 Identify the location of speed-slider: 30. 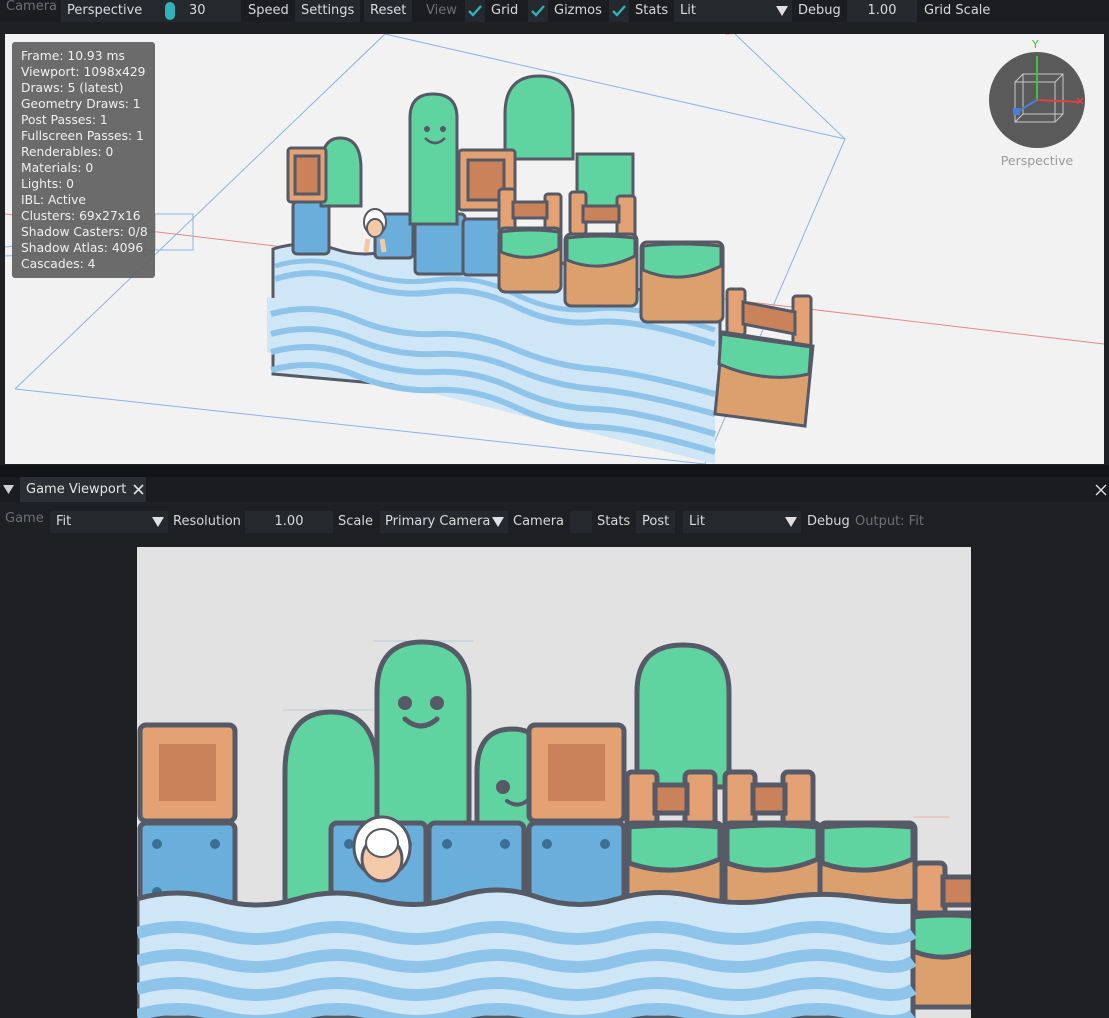
(197, 11).